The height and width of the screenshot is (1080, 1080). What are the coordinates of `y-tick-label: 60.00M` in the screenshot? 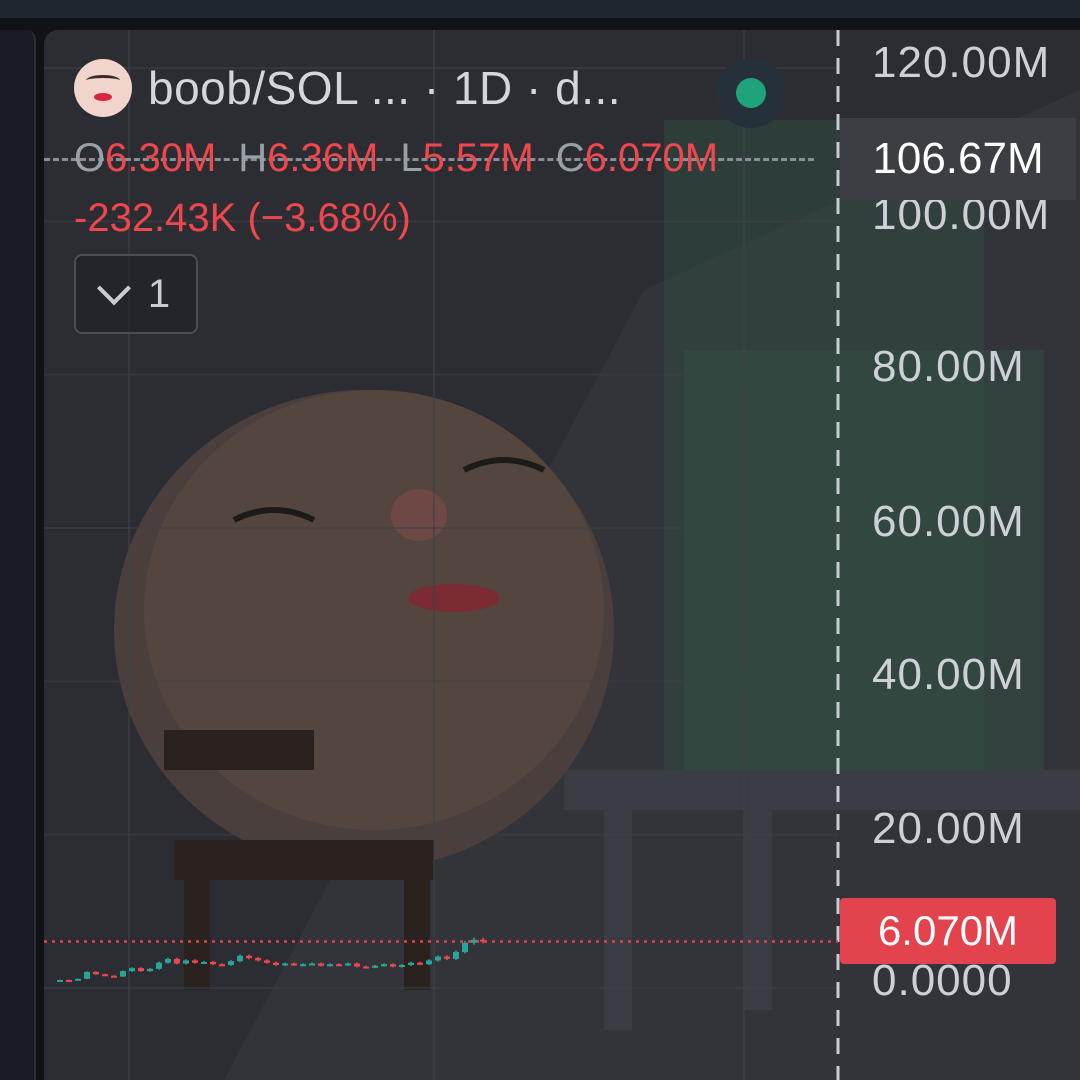 It's located at (948, 521).